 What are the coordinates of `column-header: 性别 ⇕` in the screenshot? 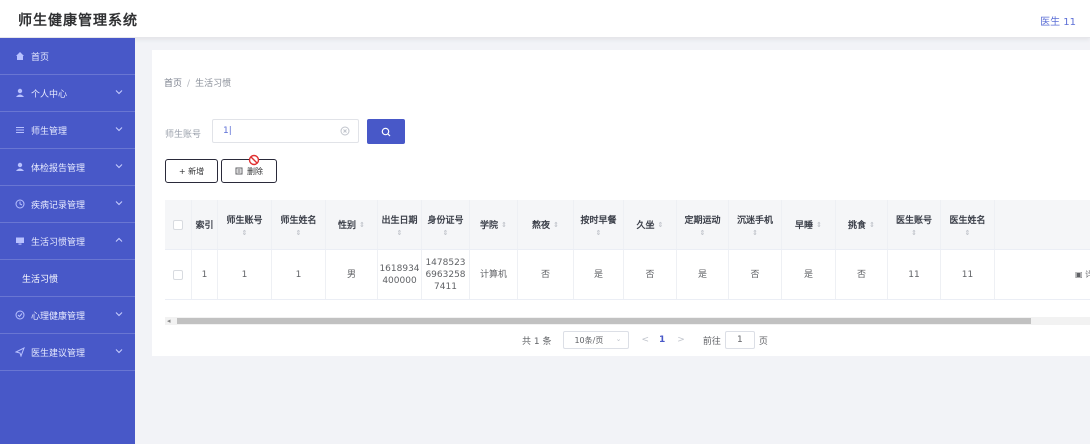 It's located at (352, 224).